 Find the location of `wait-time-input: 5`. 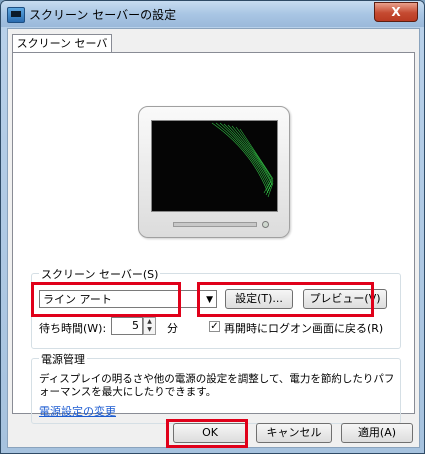

wait-time-input: 5 is located at coordinates (127, 326).